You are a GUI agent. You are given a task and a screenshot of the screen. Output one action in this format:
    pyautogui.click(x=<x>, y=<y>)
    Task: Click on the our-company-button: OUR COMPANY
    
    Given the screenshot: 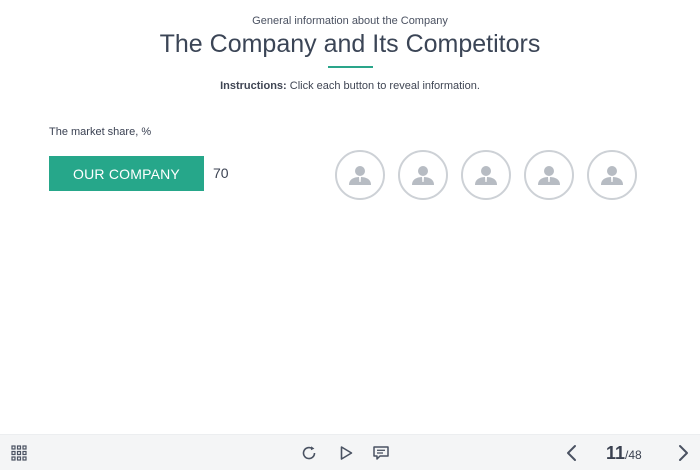 What is the action you would take?
    pyautogui.click(x=126, y=173)
    